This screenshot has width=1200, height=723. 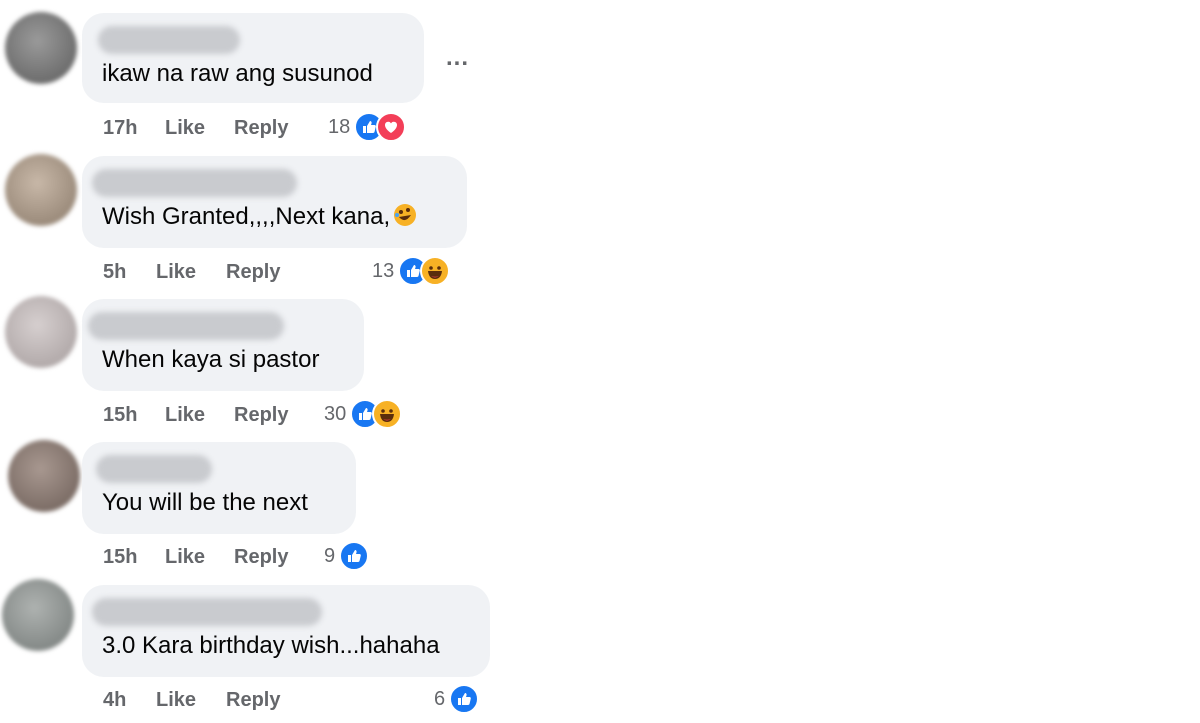 I want to click on reaction-summary: 30, so click(x=363, y=414).